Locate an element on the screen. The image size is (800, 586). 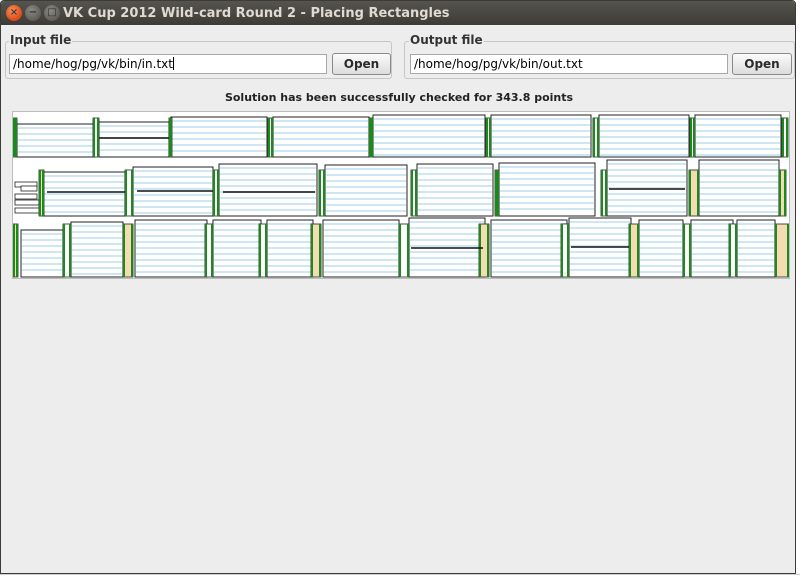
window-controls: × − □ is located at coordinates (32, 13).